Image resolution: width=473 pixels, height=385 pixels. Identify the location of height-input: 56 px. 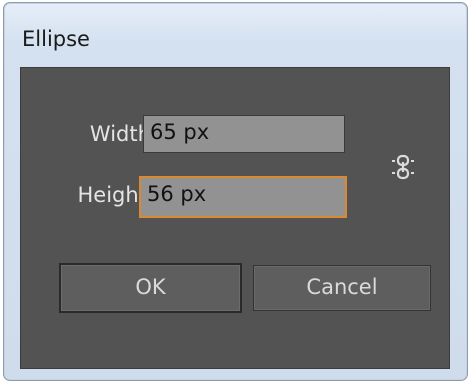
(243, 197).